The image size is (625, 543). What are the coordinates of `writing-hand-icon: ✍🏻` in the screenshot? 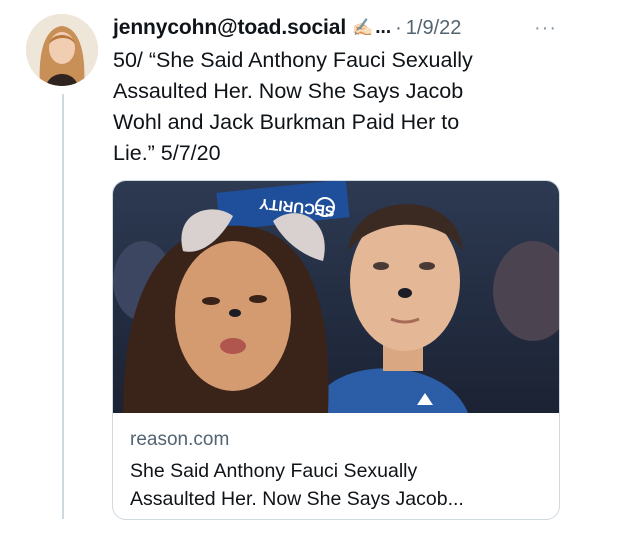 It's located at (363, 27).